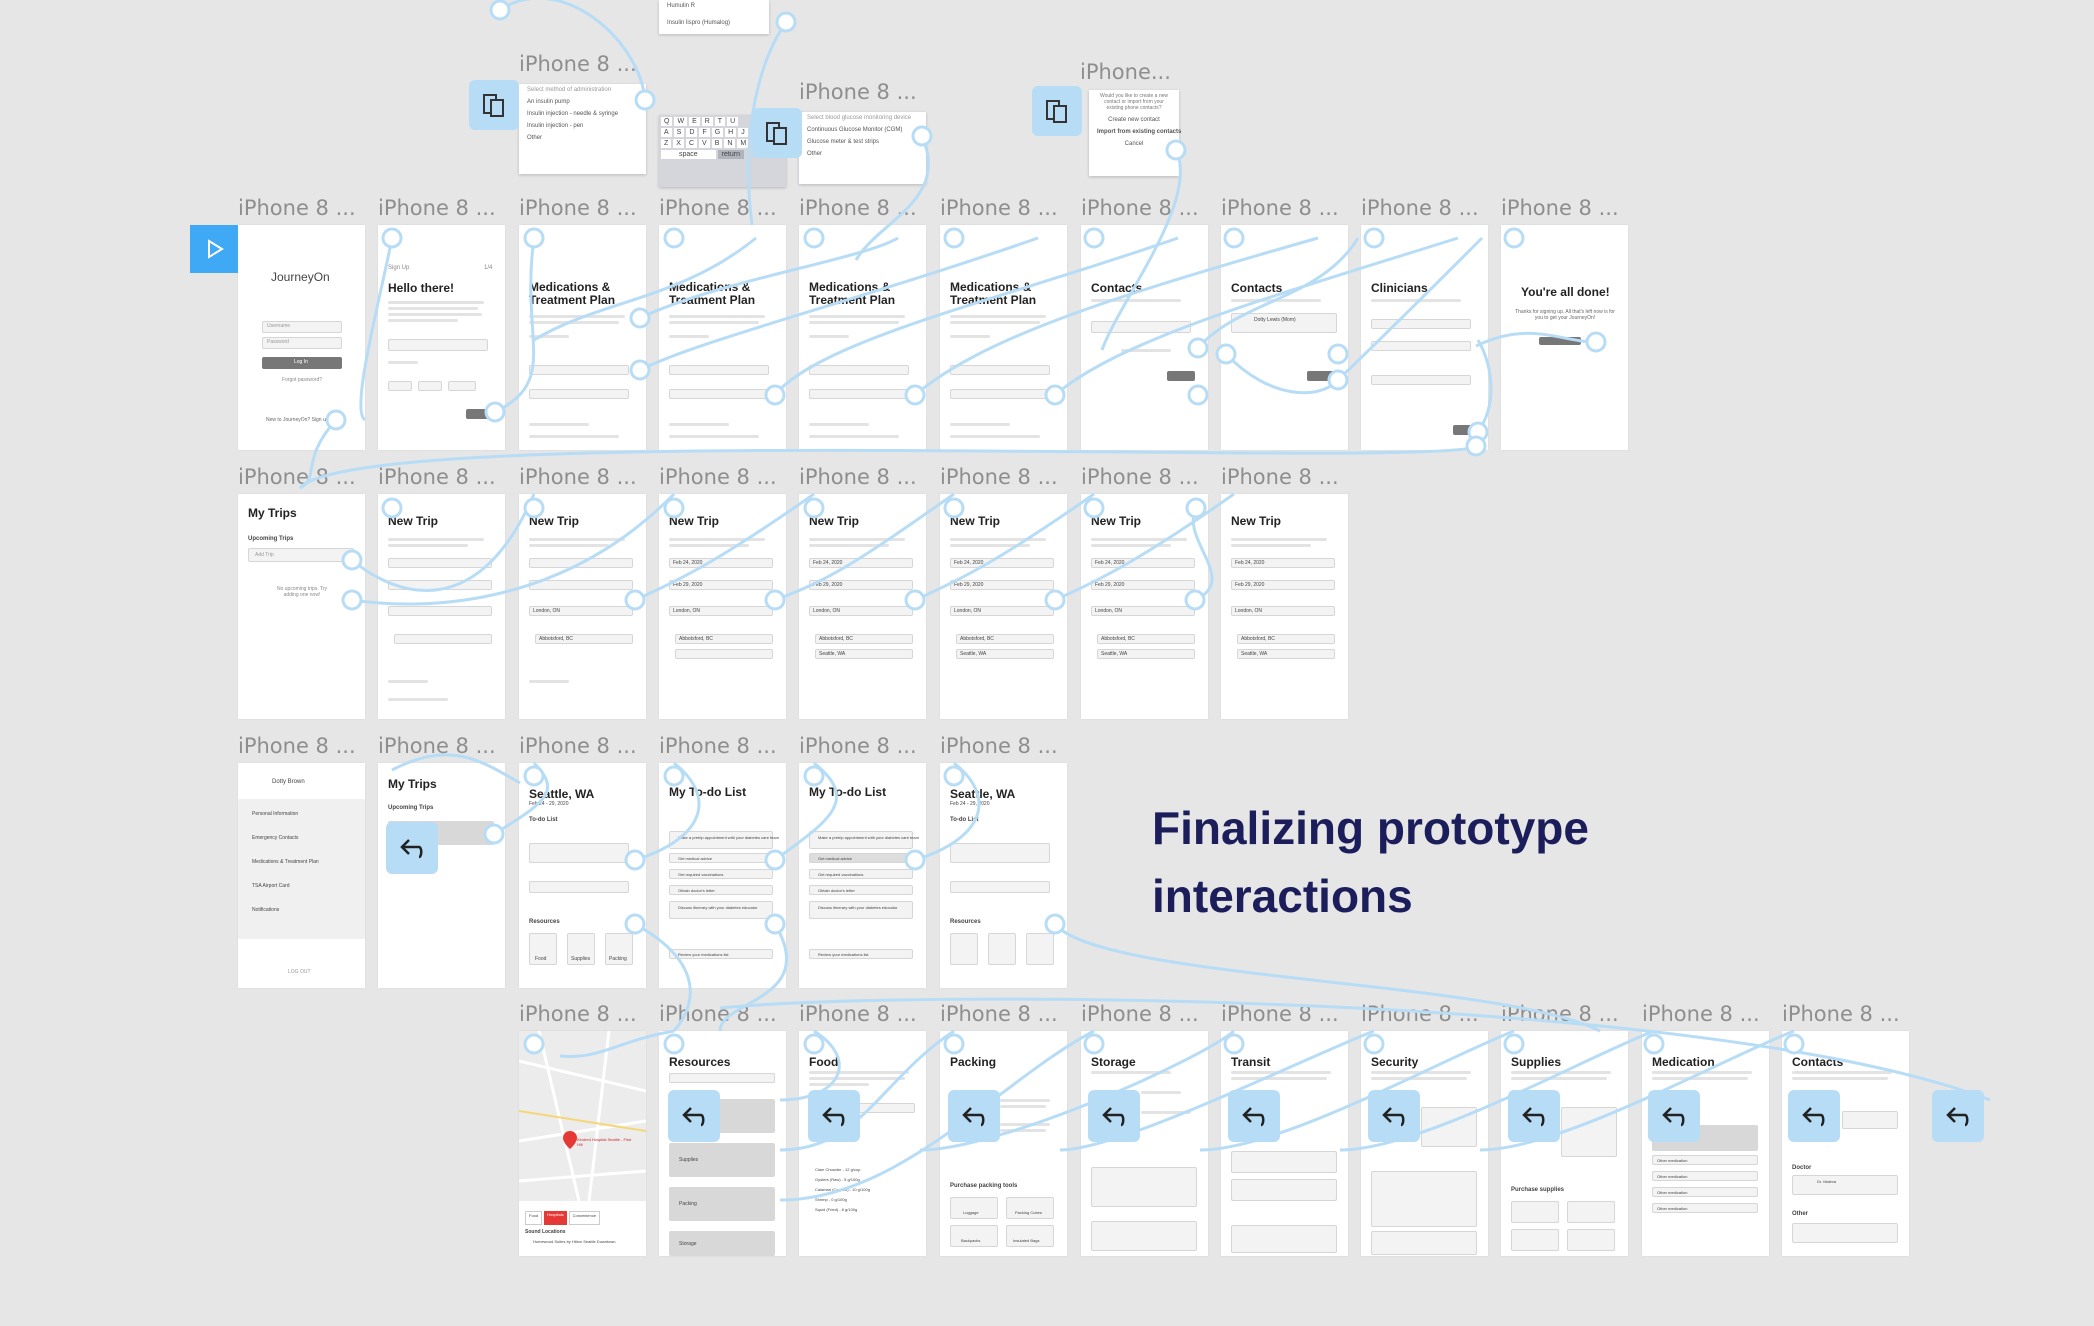  I want to click on play-icon, so click(216, 249).